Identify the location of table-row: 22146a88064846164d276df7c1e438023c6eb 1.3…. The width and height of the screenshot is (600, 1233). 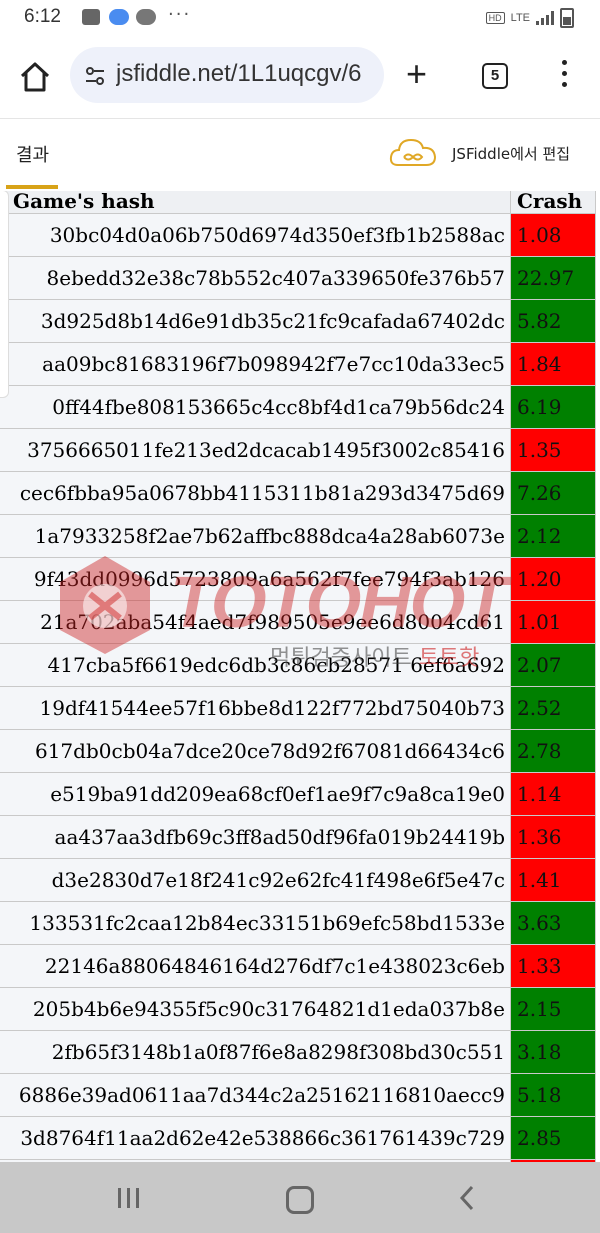
(298, 966).